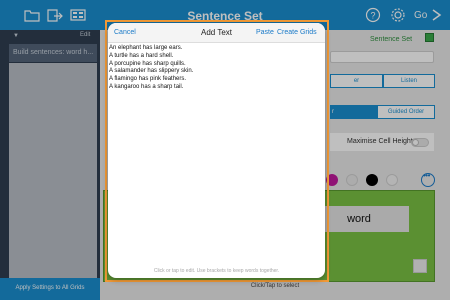 The image size is (450, 300). I want to click on text-line: A kangaroo has a sharp tail., so click(146, 86).